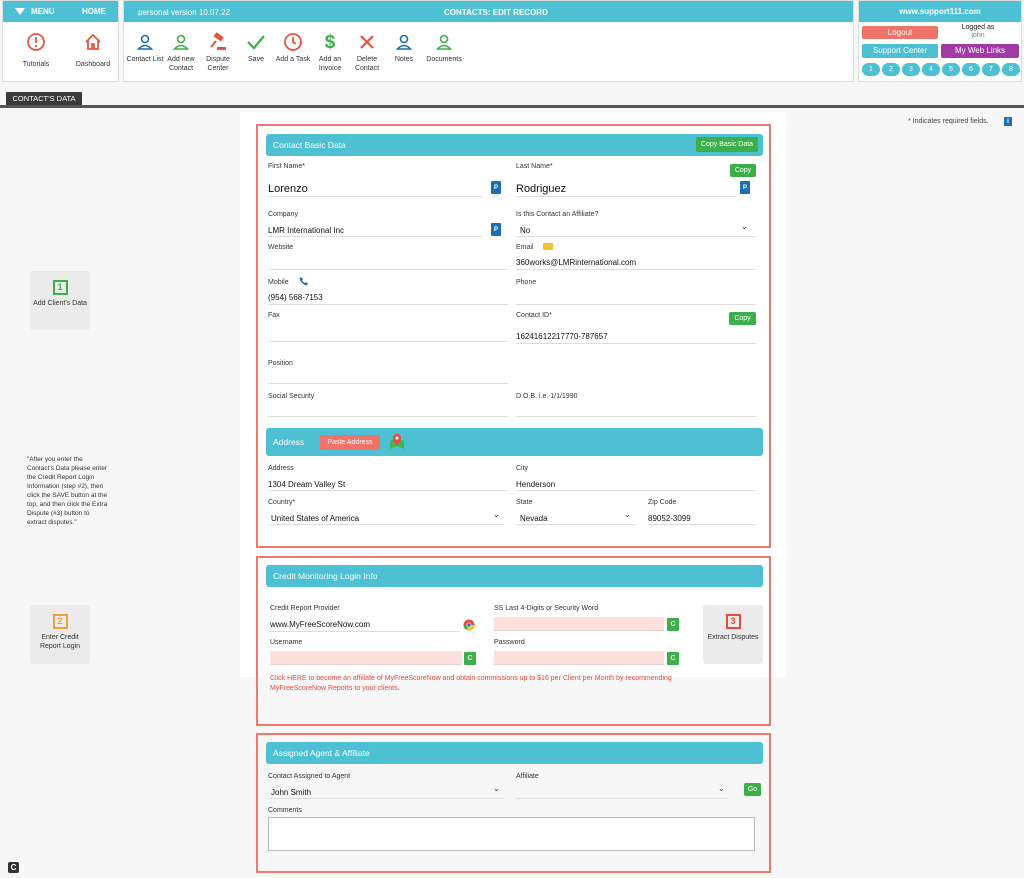 This screenshot has height=878, width=1024. I want to click on notes-label: Notes, so click(404, 59).